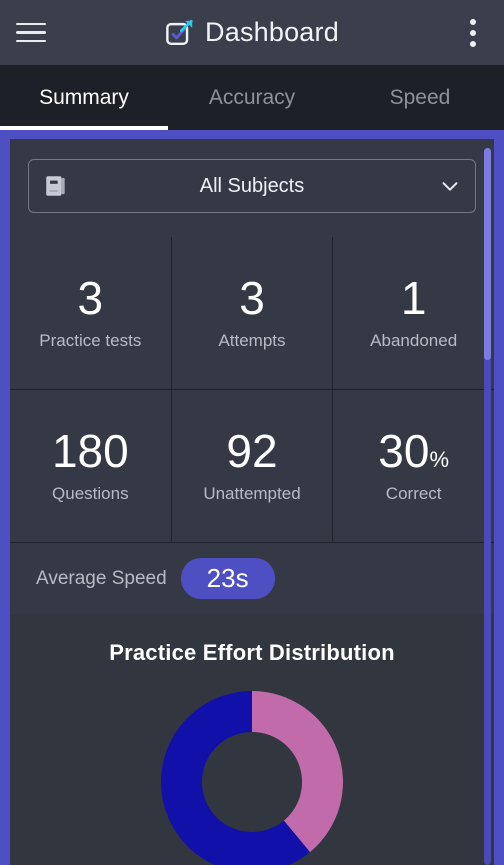  Describe the element at coordinates (404, 451) in the screenshot. I see `stat-number: 30` at that location.